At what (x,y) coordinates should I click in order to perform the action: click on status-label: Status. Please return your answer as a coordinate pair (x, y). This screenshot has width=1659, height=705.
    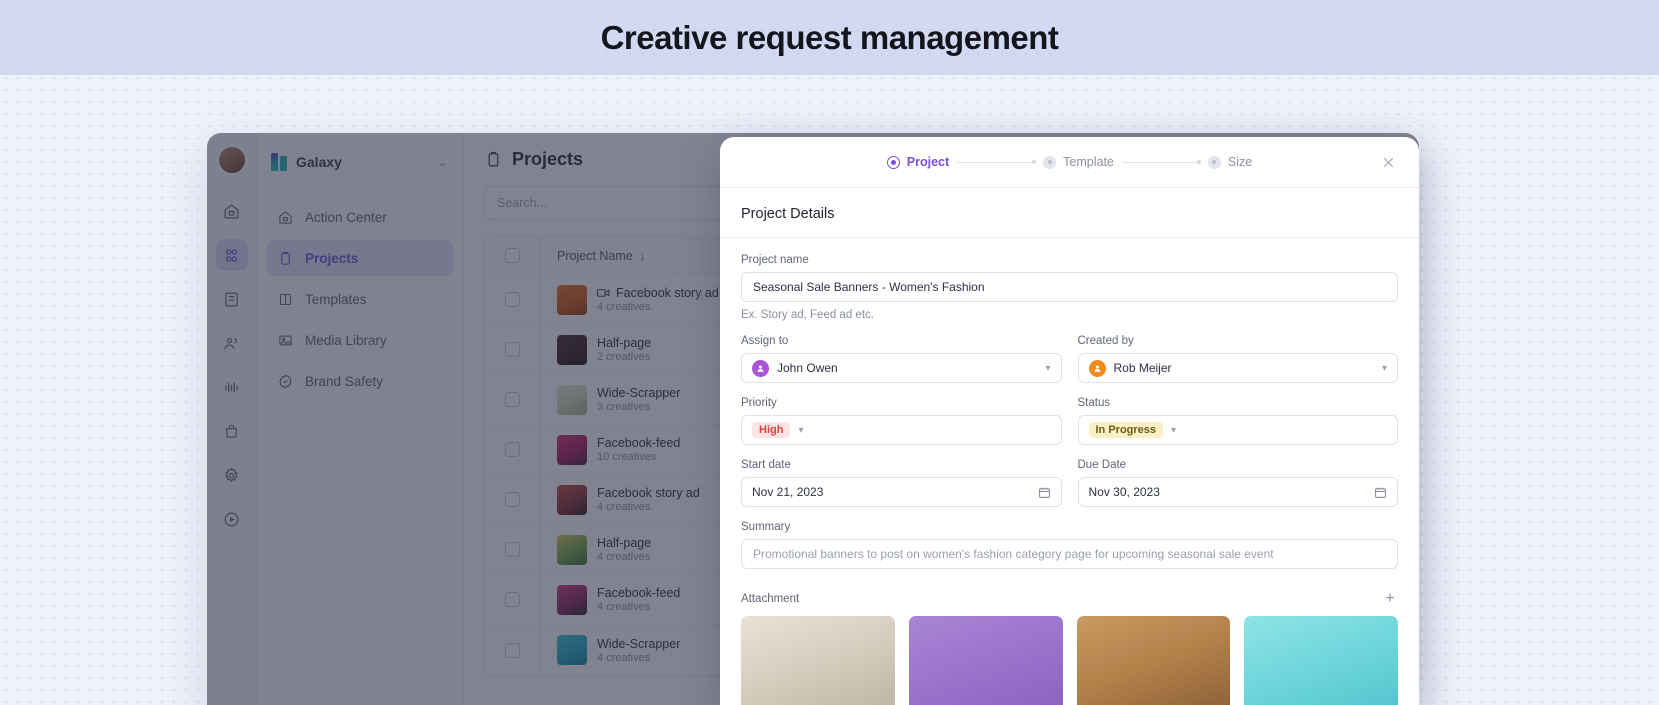
    Looking at the image, I should click on (1094, 403).